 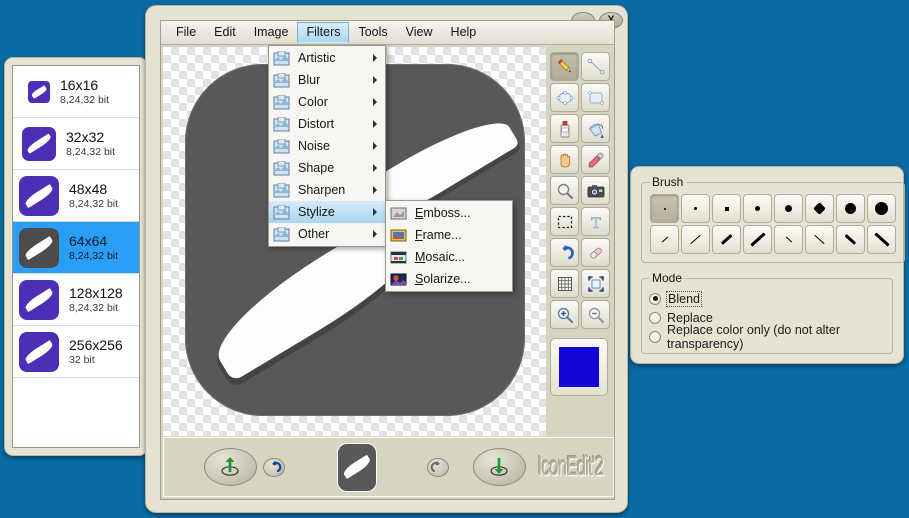 I want to click on menu-item-sharpen: Sharpen, so click(x=327, y=190).